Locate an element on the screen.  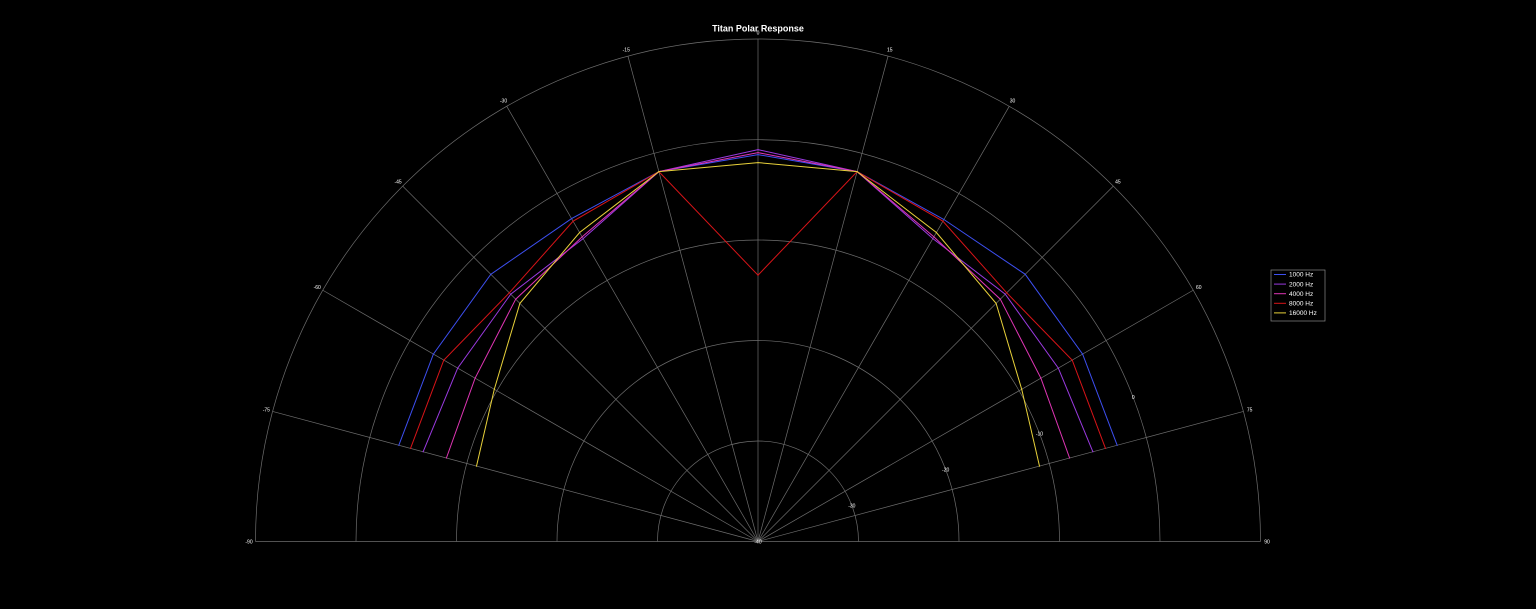
angle-tick-label: -45 is located at coordinates (397, 182).